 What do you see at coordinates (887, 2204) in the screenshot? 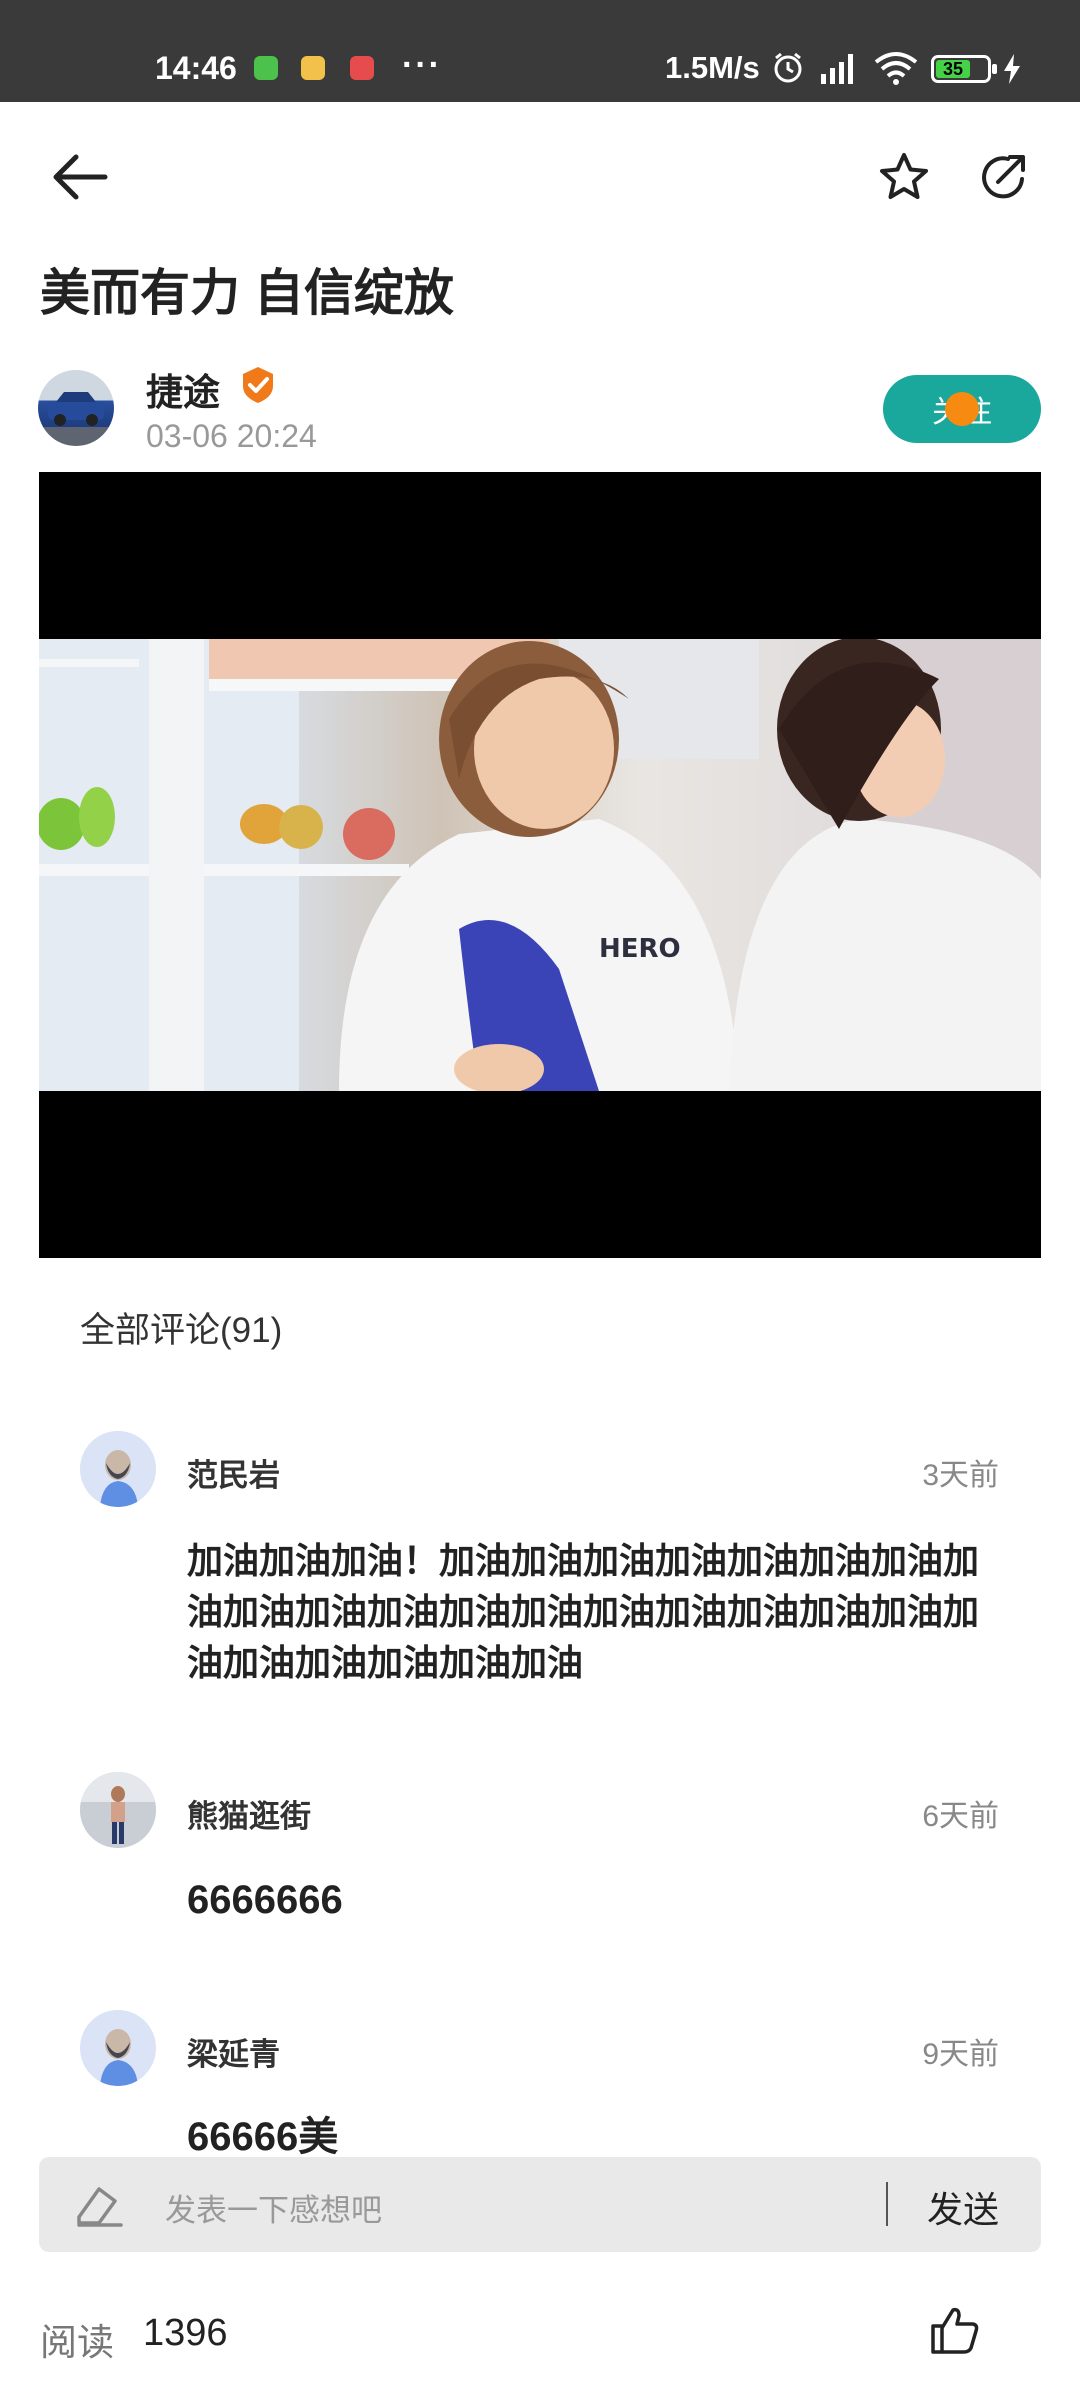
I see `divider` at bounding box center [887, 2204].